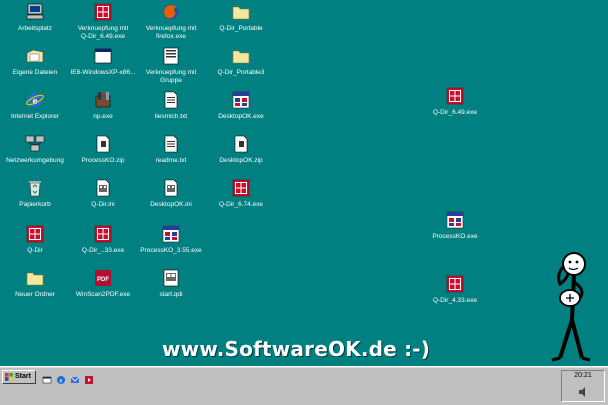  What do you see at coordinates (35, 188) in the screenshot?
I see `recycle-bin-icon` at bounding box center [35, 188].